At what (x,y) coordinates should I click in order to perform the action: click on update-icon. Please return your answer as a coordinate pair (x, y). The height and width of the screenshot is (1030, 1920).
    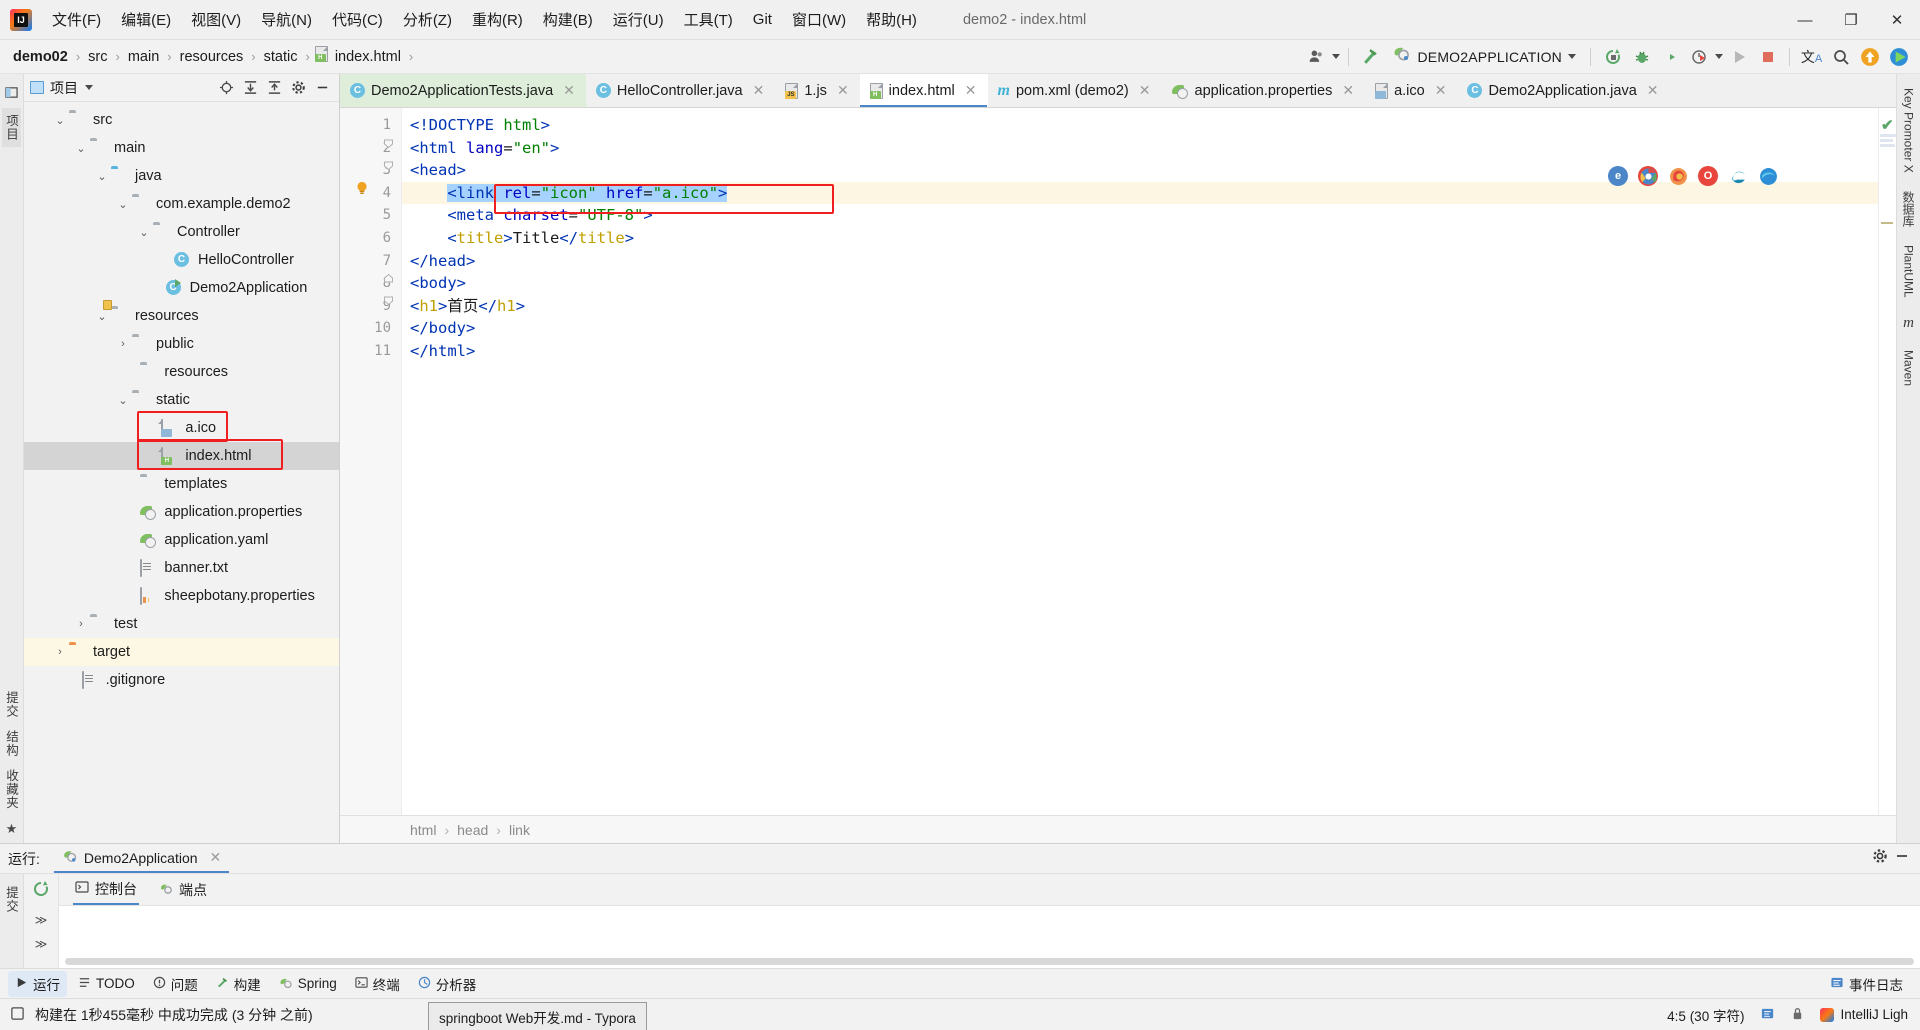
    Looking at the image, I should click on (1869, 57).